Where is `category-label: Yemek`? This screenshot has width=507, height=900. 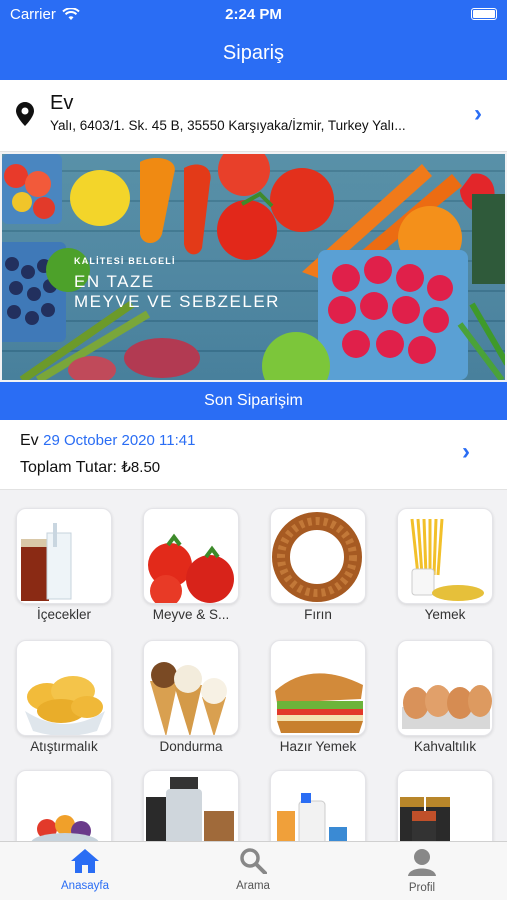 category-label: Yemek is located at coordinates (445, 614).